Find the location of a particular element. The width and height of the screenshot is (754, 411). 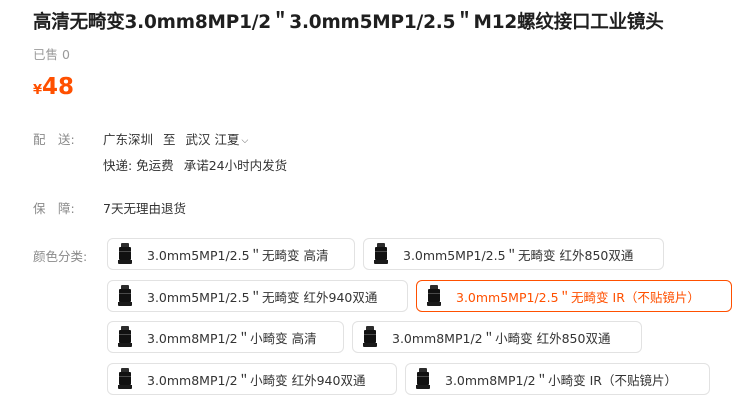

shipping-route: 广东深圳至武汉 江夏 ⌵ is located at coordinates (175, 138).